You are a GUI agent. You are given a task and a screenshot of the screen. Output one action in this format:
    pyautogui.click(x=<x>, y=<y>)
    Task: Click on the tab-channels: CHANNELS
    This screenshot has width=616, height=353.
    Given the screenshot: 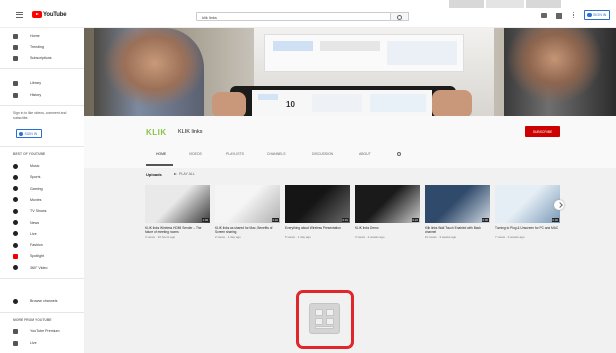 What is the action you would take?
    pyautogui.click(x=276, y=154)
    